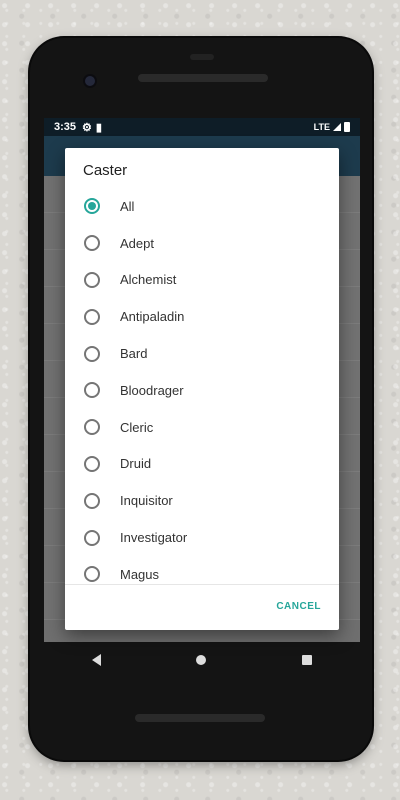 This screenshot has height=800, width=400. What do you see at coordinates (105, 170) in the screenshot?
I see `dialog-title: Caster` at bounding box center [105, 170].